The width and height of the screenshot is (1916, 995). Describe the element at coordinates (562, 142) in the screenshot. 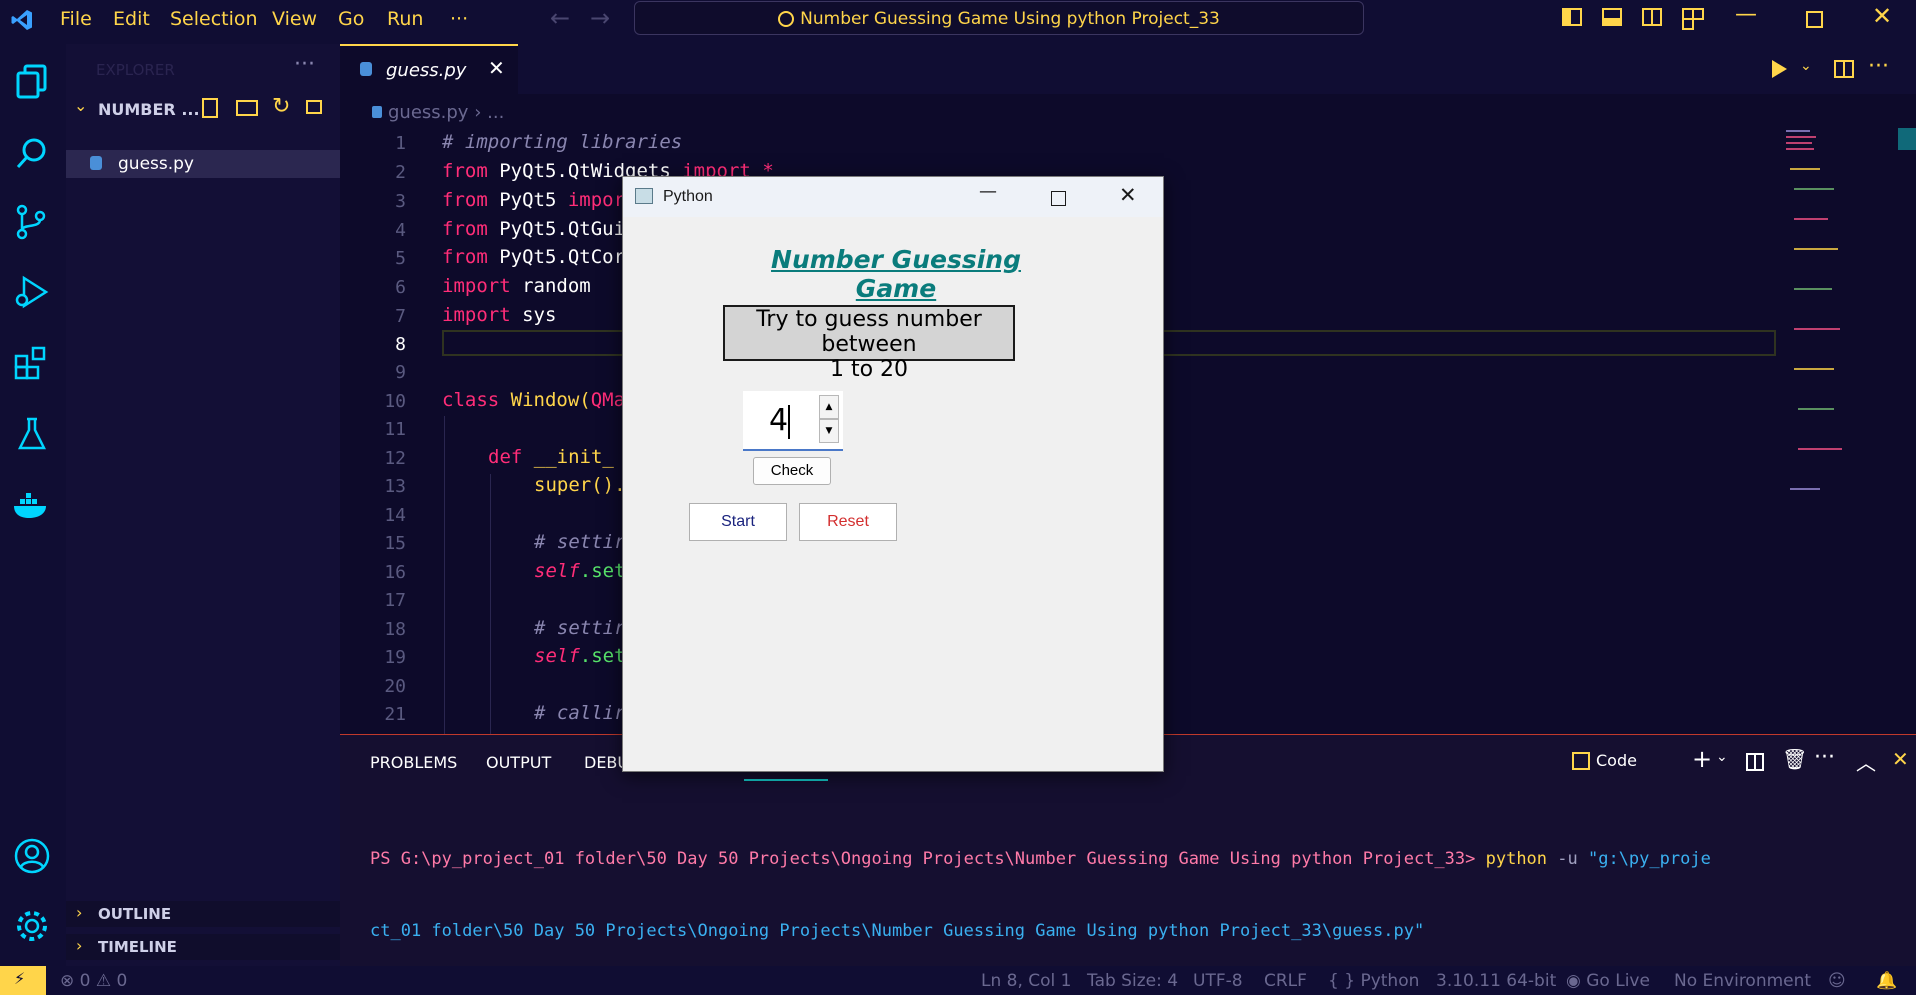

I see `code-line: # importing libraries` at that location.